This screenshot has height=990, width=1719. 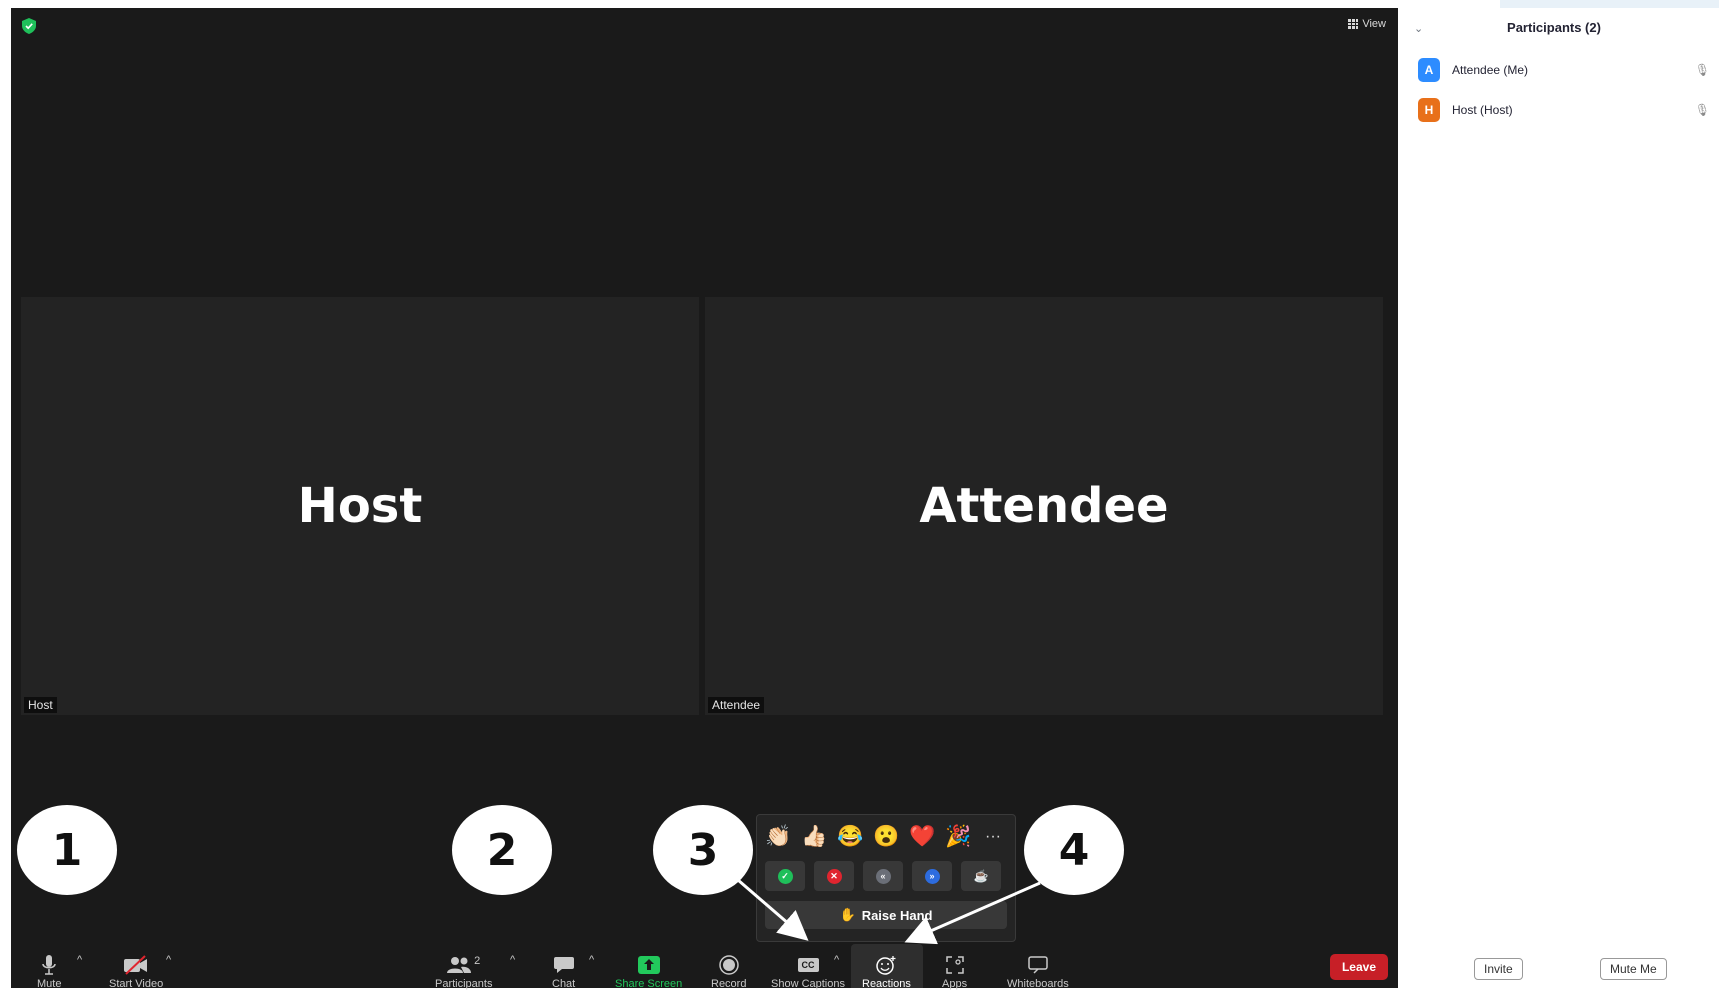 What do you see at coordinates (955, 984) in the screenshot?
I see `apps-label: Apps` at bounding box center [955, 984].